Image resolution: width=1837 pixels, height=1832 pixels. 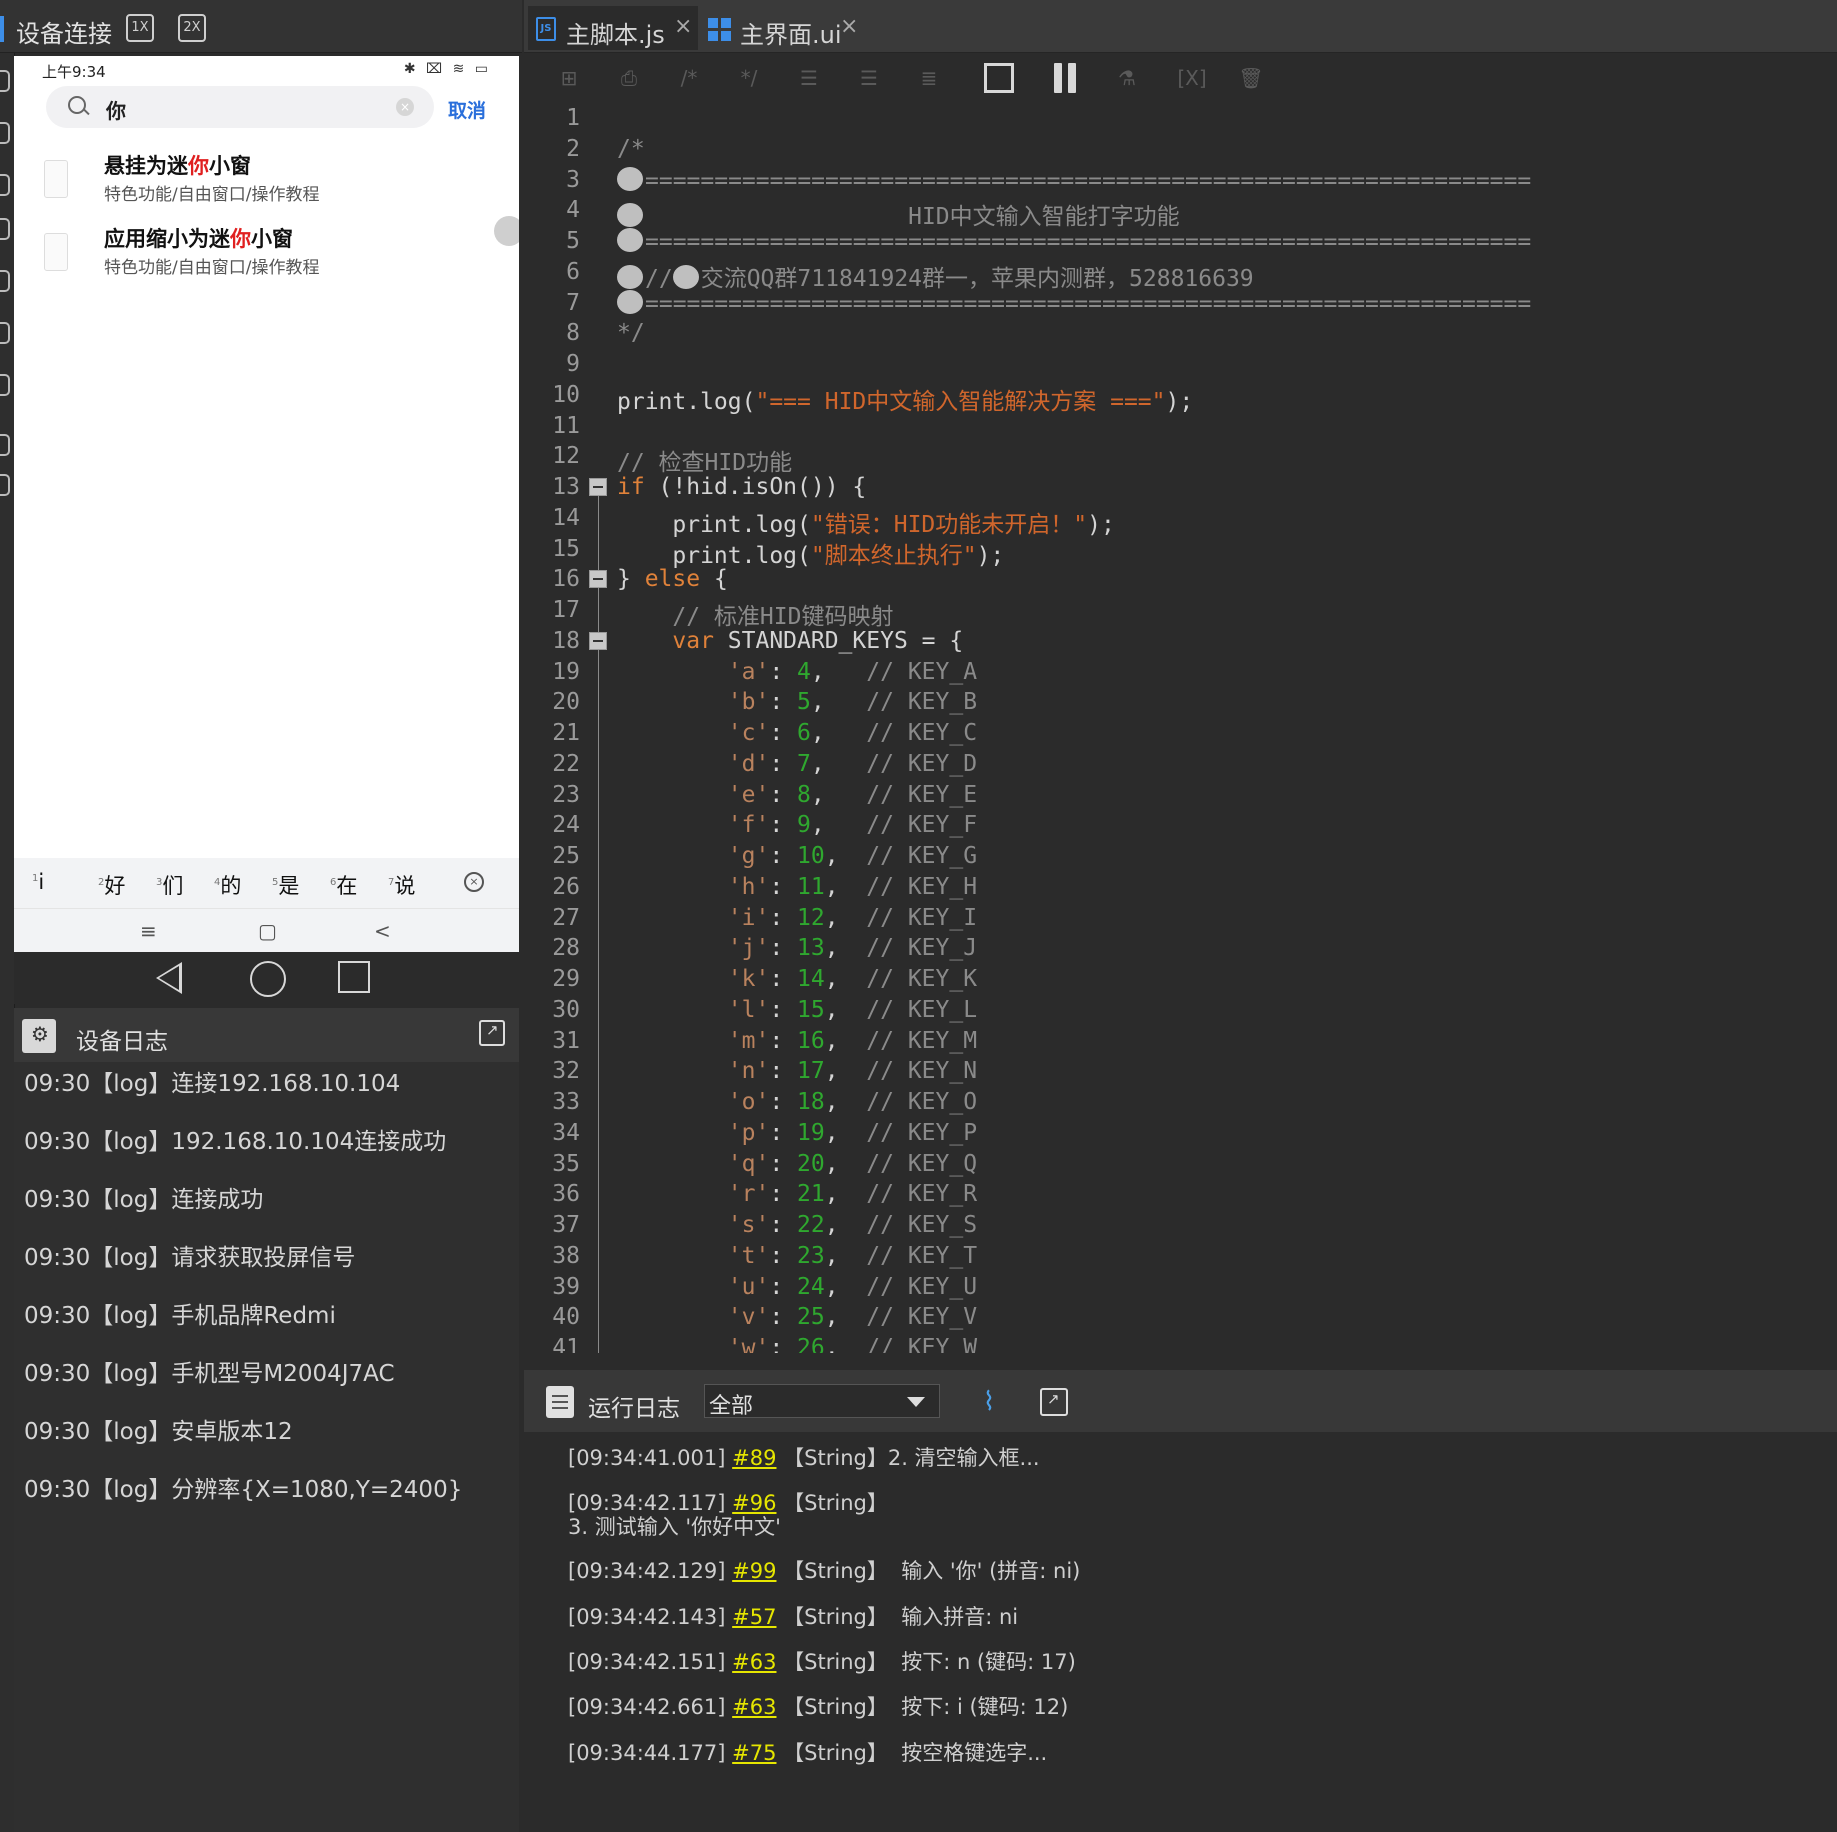 I want to click on code-line: print.log("脚本终止执行");, so click(x=810, y=553).